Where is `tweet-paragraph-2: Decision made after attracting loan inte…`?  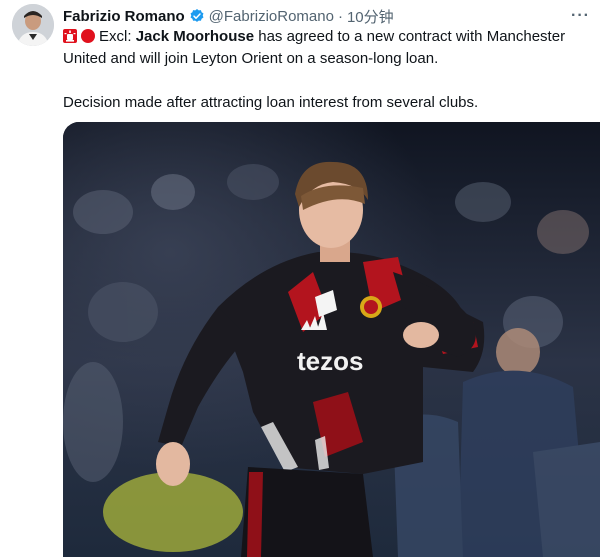
tweet-paragraph-2: Decision made after attracting loan inte… is located at coordinates (271, 102).